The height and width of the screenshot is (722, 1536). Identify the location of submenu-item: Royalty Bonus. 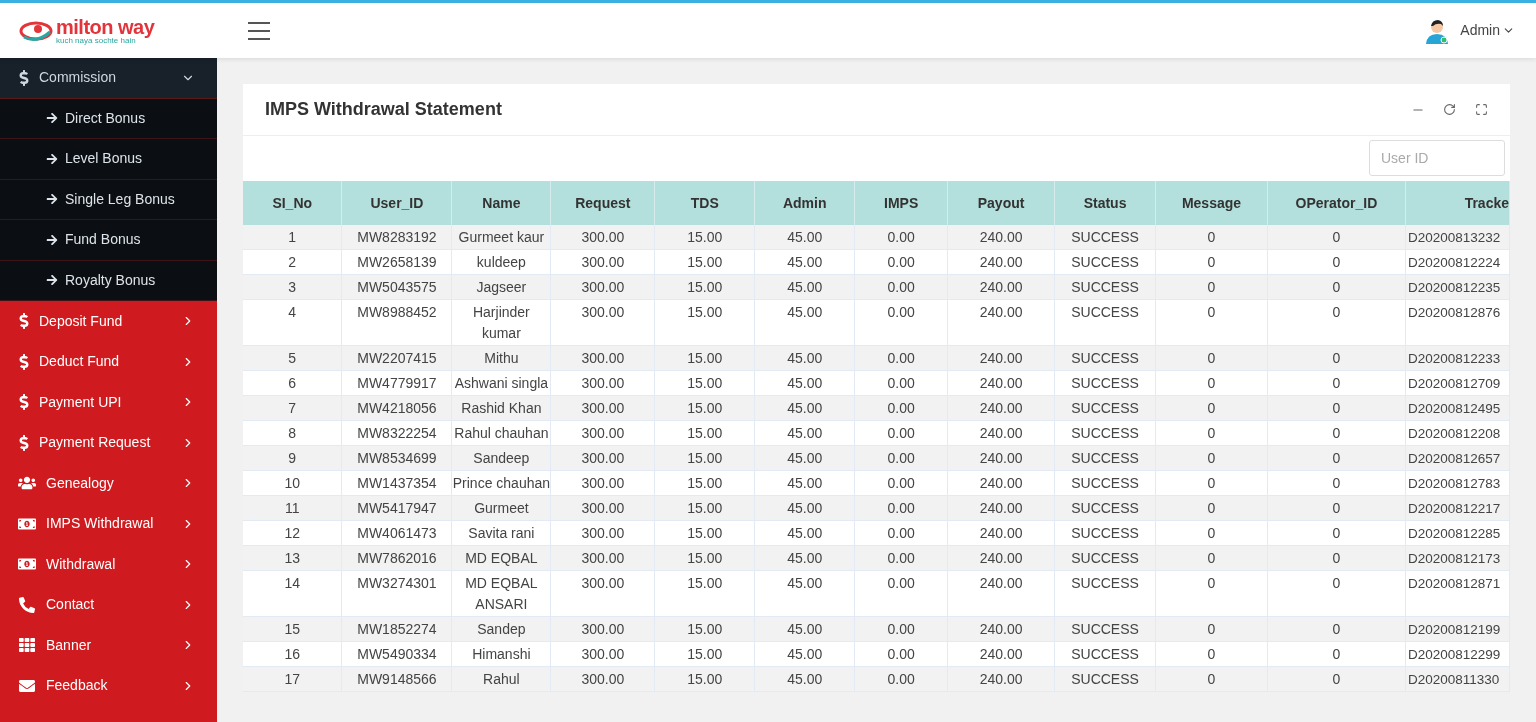
(108, 280).